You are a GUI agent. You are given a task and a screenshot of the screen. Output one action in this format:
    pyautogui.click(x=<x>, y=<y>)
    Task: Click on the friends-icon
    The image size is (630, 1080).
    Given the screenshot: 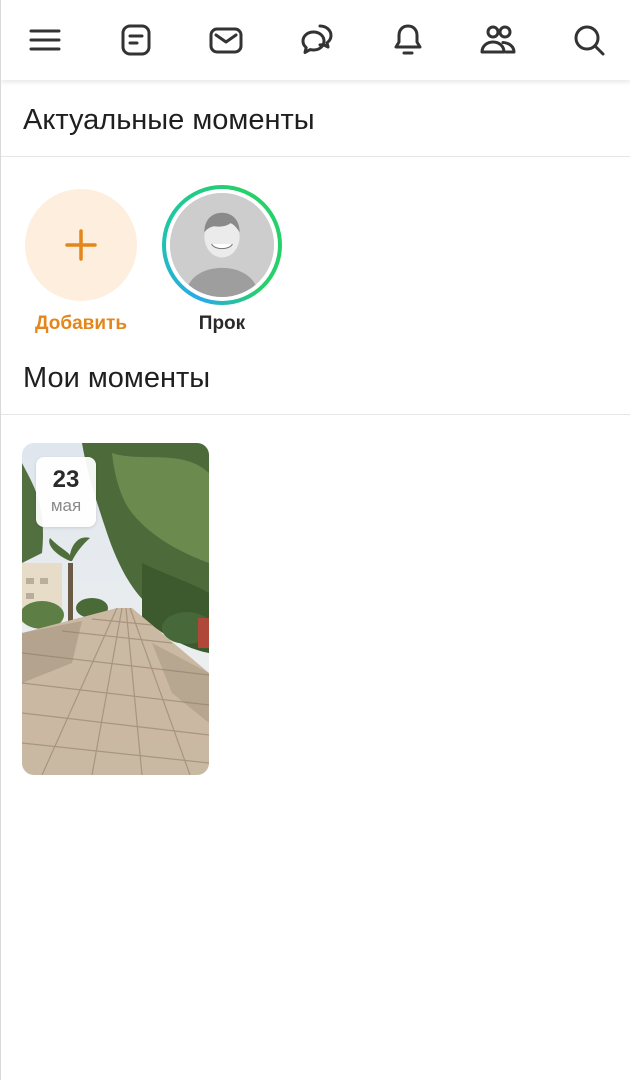 What is the action you would take?
    pyautogui.click(x=498, y=39)
    